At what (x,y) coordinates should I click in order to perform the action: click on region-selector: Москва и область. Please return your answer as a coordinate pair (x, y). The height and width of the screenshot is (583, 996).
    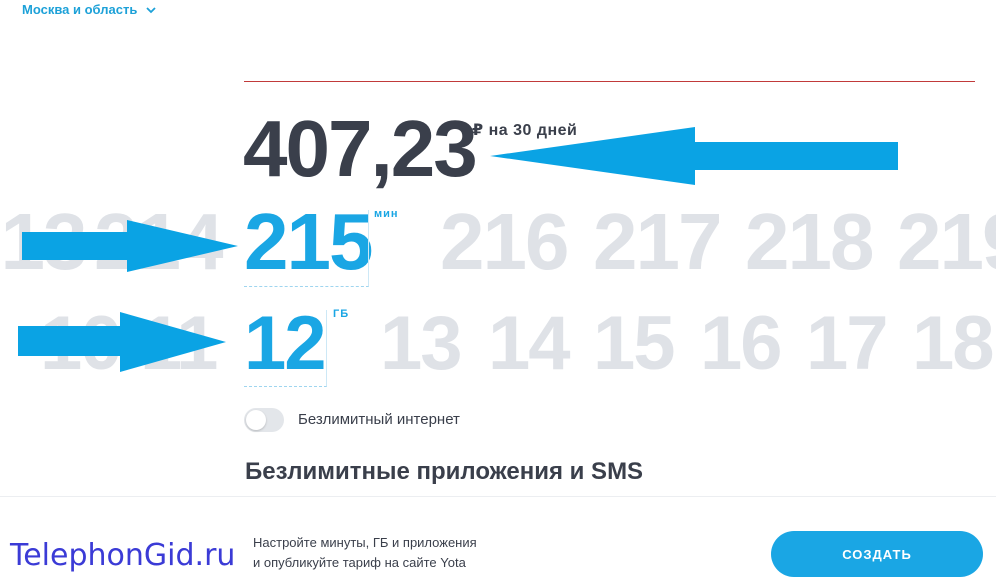
    Looking at the image, I should click on (89, 9).